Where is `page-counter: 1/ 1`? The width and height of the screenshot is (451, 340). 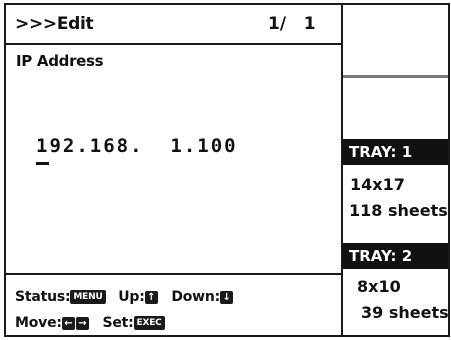
page-counter: 1/ 1 is located at coordinates (292, 24).